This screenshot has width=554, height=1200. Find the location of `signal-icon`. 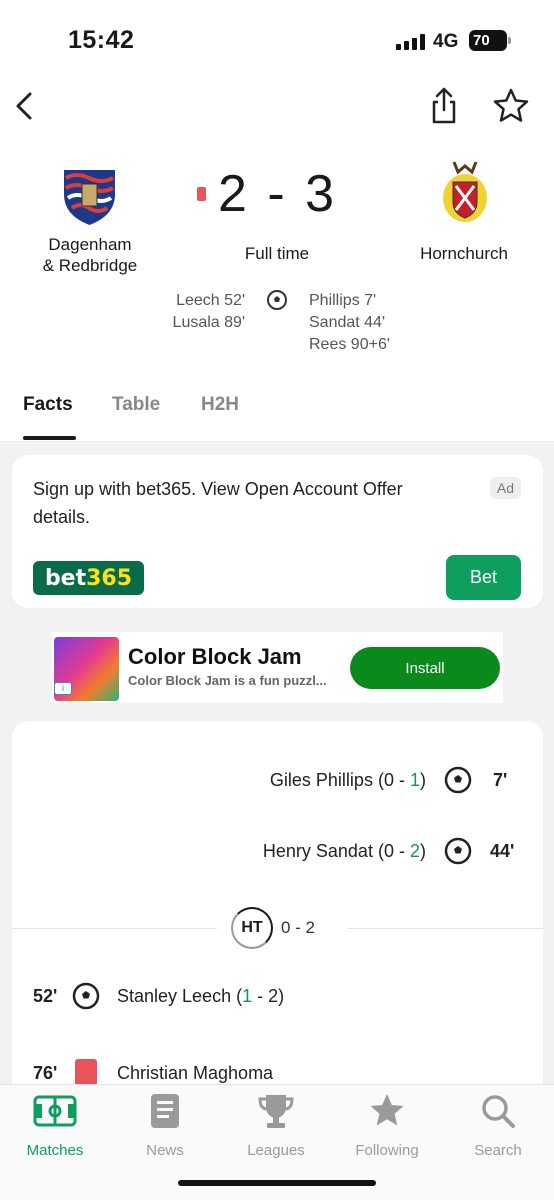

signal-icon is located at coordinates (411, 42).